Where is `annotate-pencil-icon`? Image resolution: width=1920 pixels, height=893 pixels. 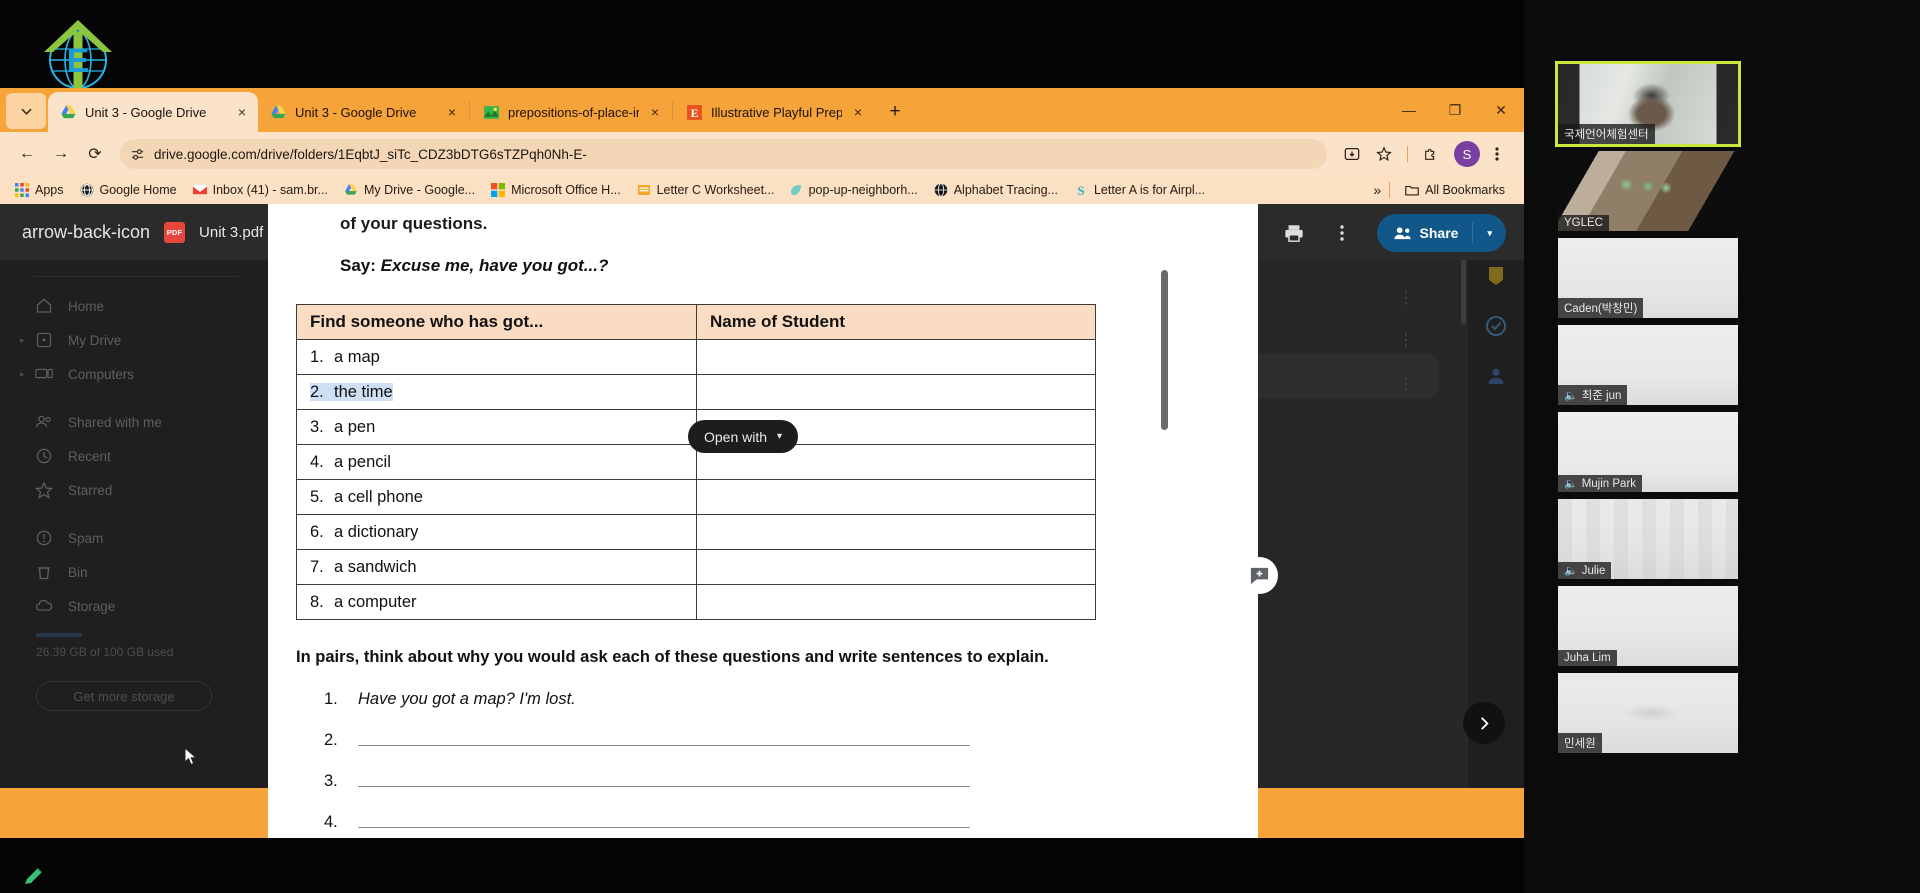 annotate-pencil-icon is located at coordinates (33, 877).